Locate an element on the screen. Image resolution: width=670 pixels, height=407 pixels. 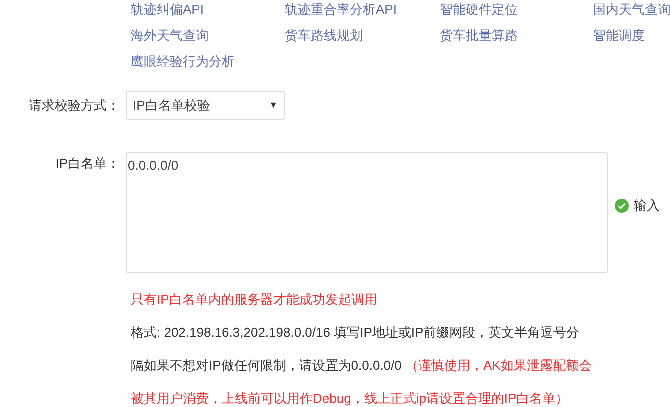
field-label: 请求校验方式： is located at coordinates (74, 105).